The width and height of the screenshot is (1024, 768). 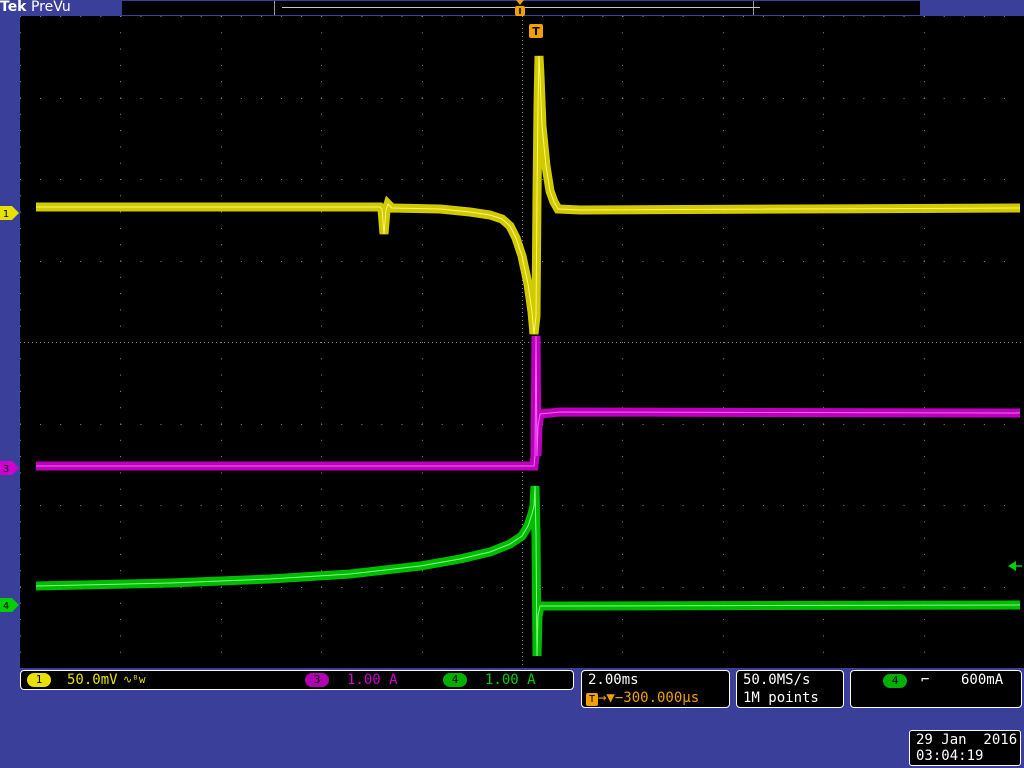 I want to click on trigger-point-icon: T, so click(x=536, y=31).